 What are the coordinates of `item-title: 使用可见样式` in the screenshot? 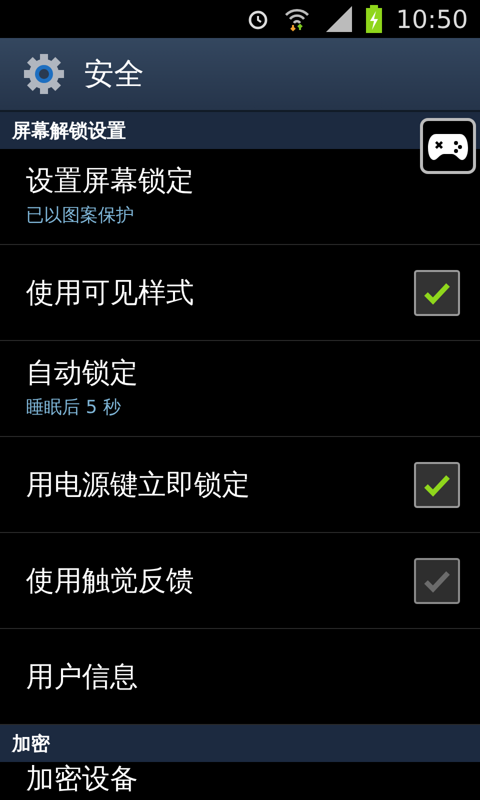 It's located at (110, 293).